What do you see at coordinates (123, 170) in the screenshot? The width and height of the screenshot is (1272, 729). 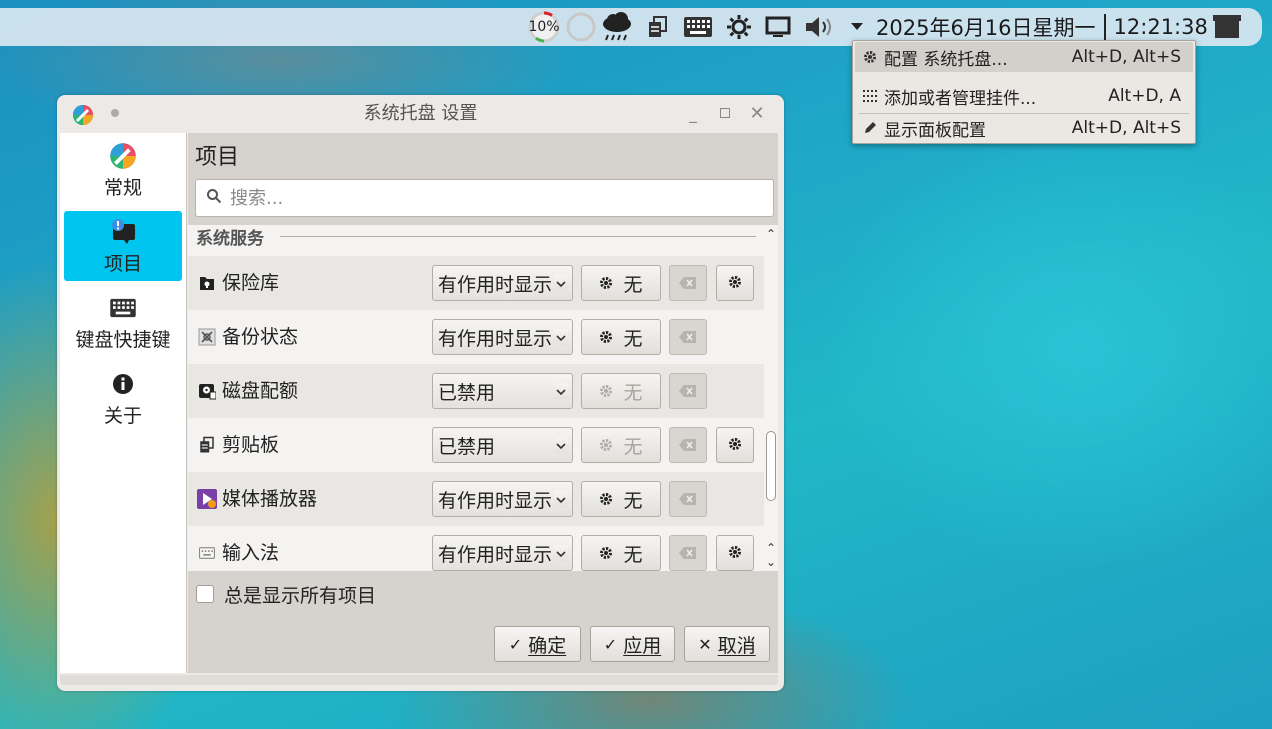 I see `sidebar-item-general: 常规` at bounding box center [123, 170].